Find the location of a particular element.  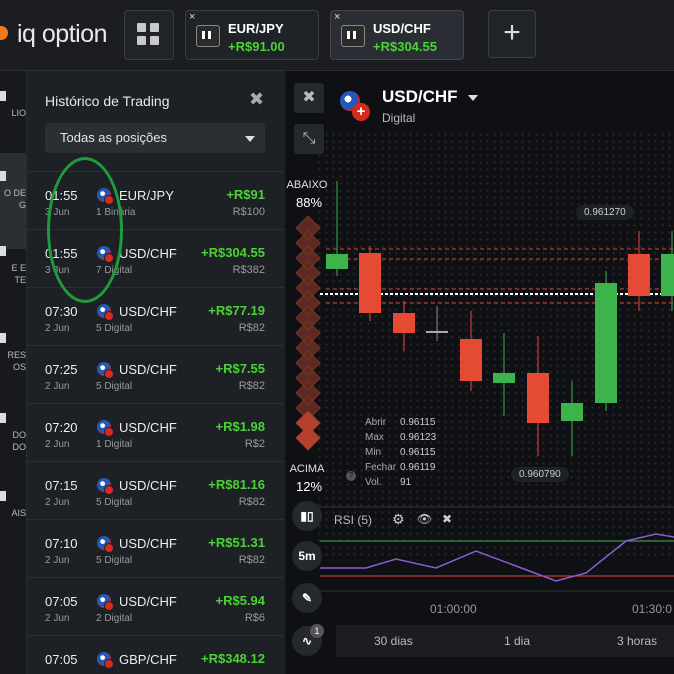

asset-tab-eurjpy: × EUR/JPY +R$91.00 is located at coordinates (252, 35).